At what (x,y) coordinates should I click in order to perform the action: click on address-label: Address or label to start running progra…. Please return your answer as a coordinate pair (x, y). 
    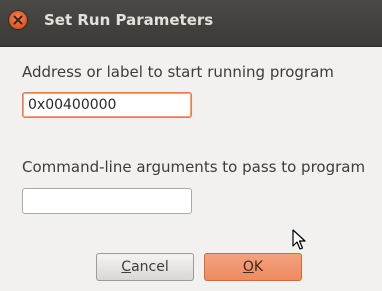
    Looking at the image, I should click on (178, 72).